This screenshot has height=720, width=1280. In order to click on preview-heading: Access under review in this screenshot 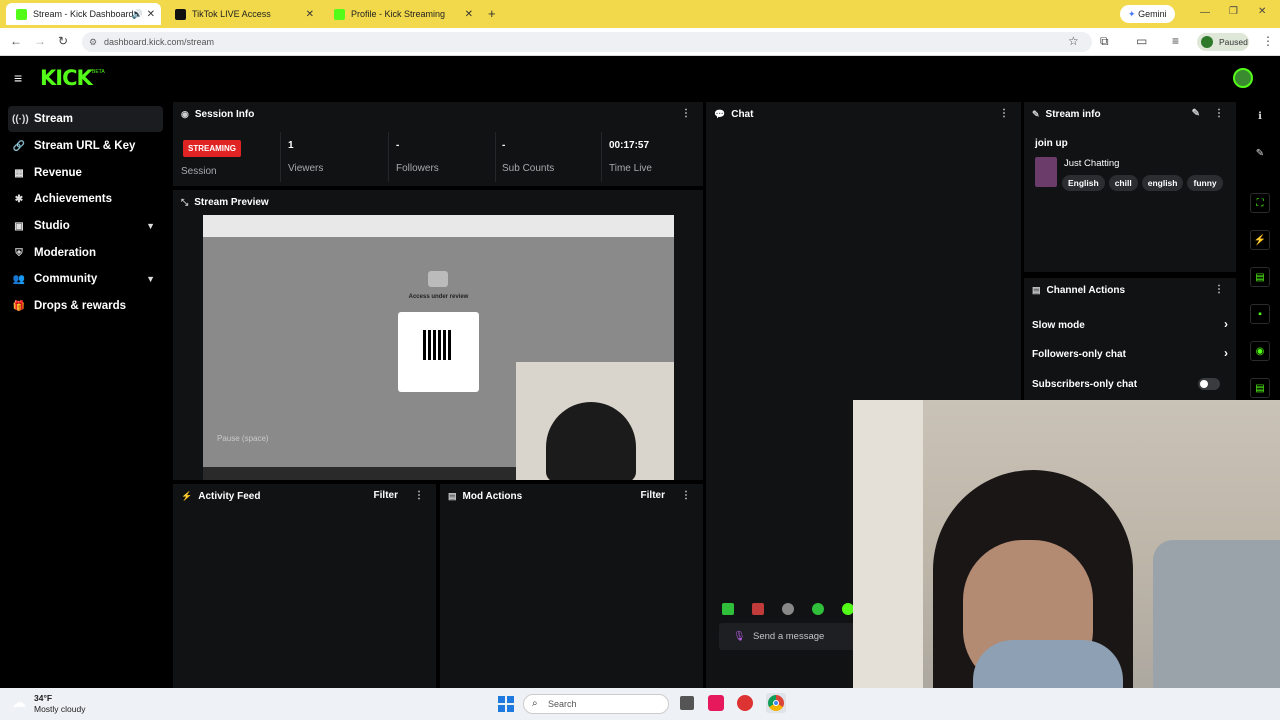, I will do `click(438, 297)`.